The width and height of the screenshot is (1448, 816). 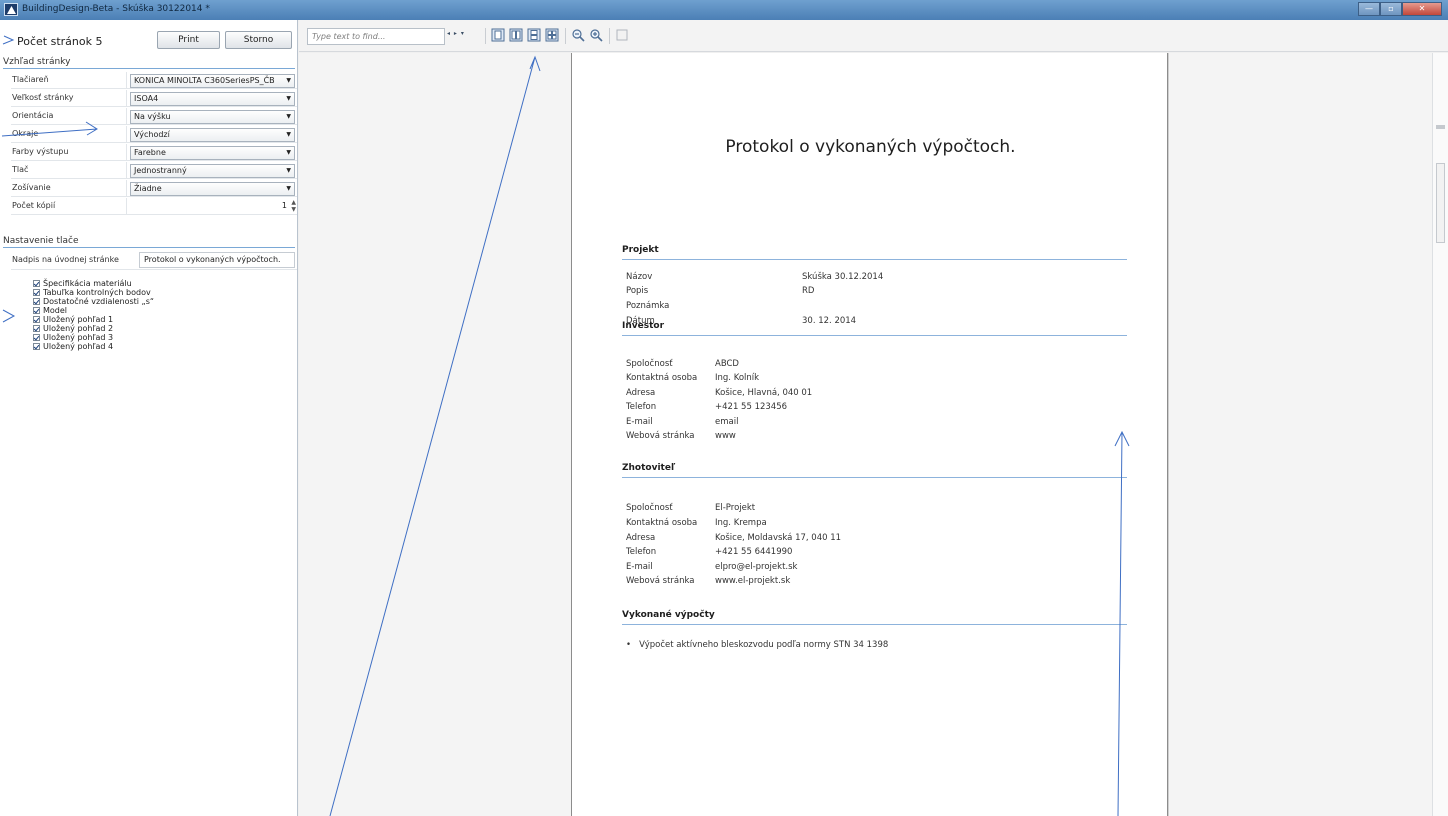 What do you see at coordinates (641, 552) in the screenshot?
I see `contractor-key: Telefon` at bounding box center [641, 552].